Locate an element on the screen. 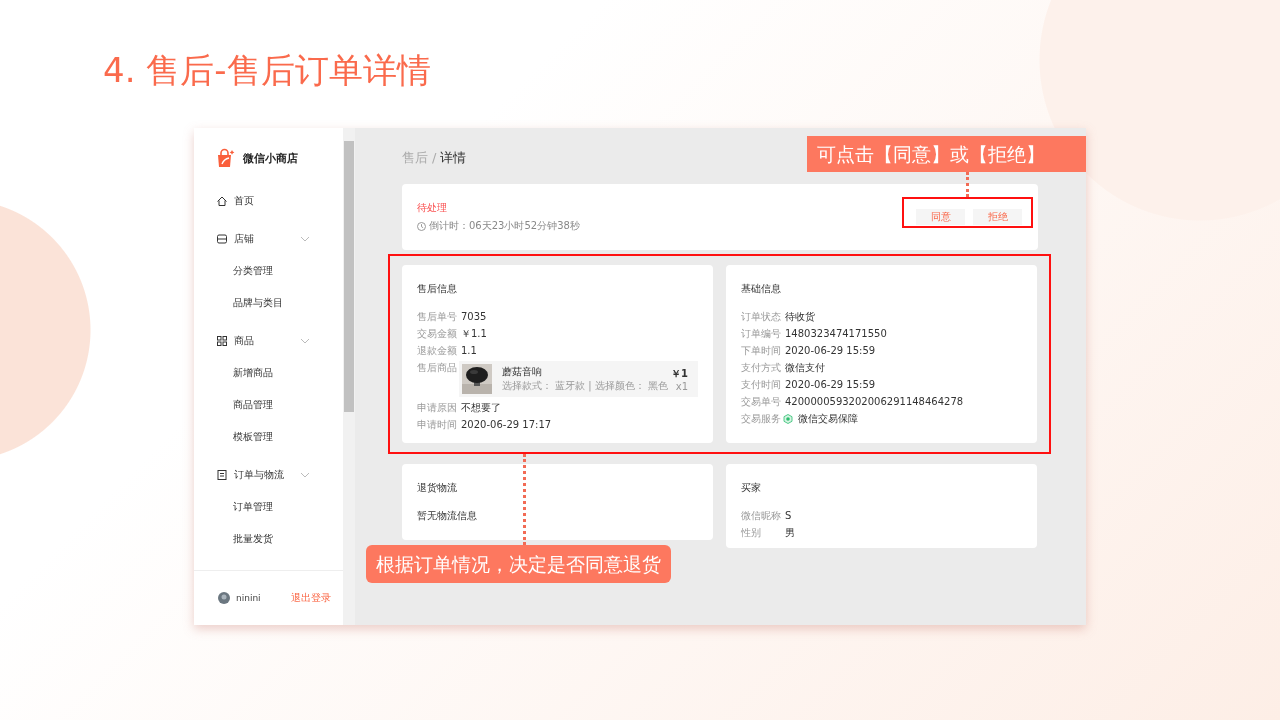 This screenshot has height=720, width=1280. nav-item: 商品管理 is located at coordinates (268, 405).